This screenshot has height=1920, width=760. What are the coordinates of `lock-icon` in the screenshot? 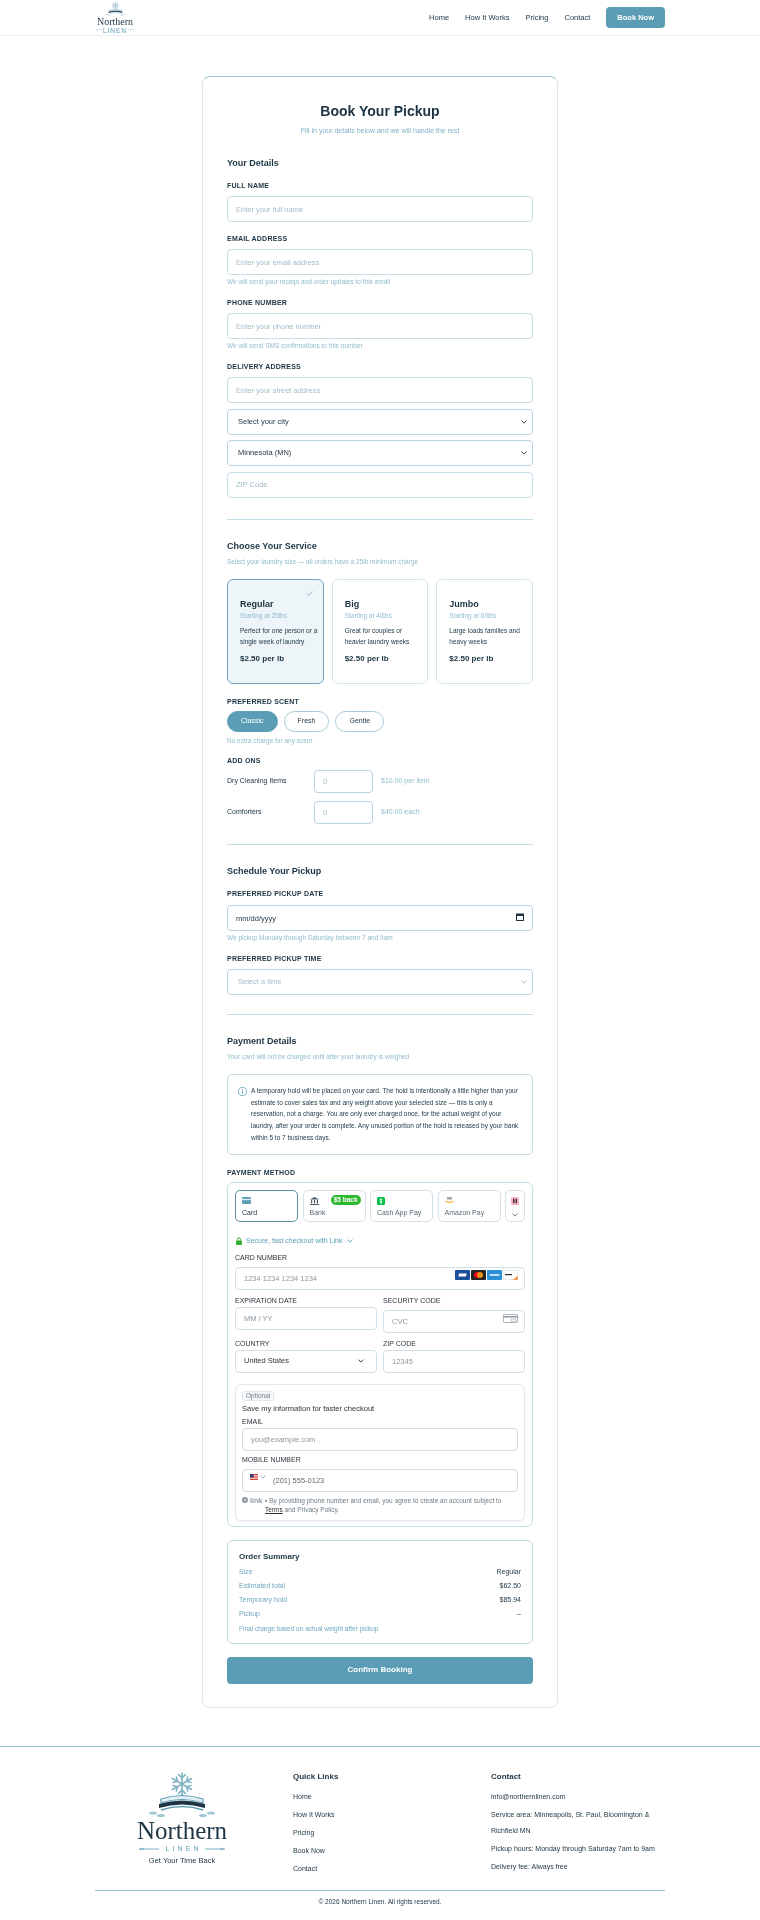 It's located at (239, 1240).